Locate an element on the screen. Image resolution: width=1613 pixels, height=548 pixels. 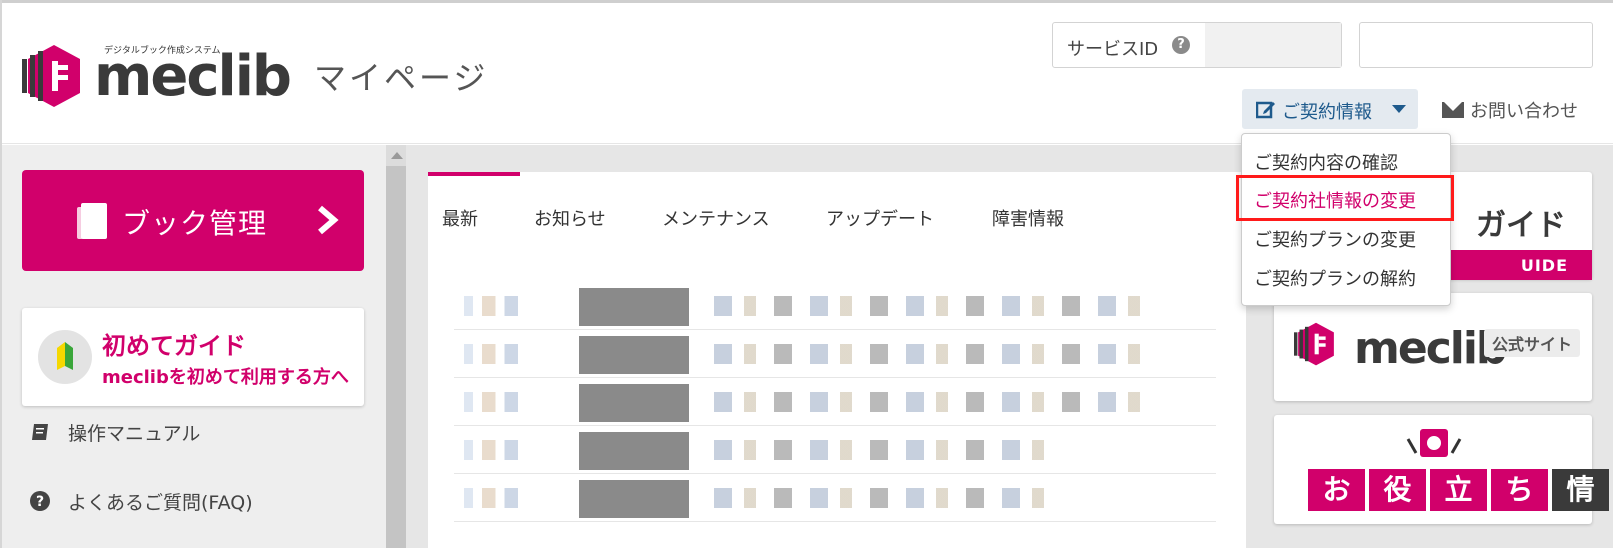
official-site-tag: 公式サイト is located at coordinates (1532, 343).